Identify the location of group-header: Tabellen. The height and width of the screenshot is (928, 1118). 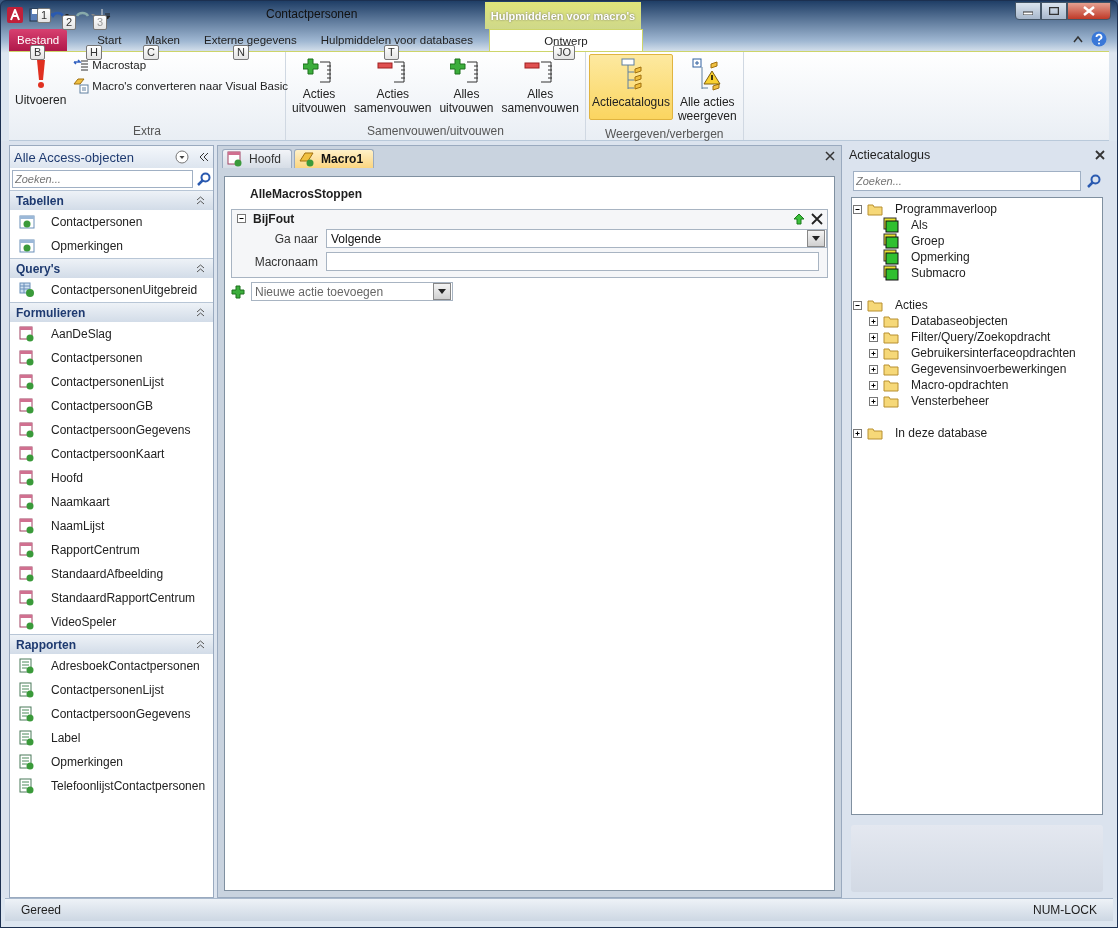
(40, 200).